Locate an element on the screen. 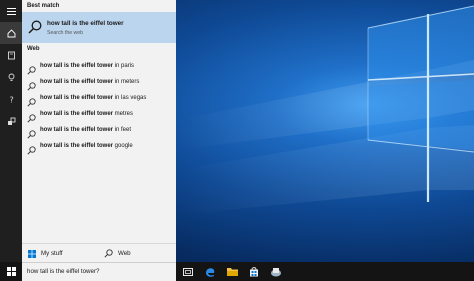 This screenshot has height=281, width=474. task-view-icon is located at coordinates (188, 271).